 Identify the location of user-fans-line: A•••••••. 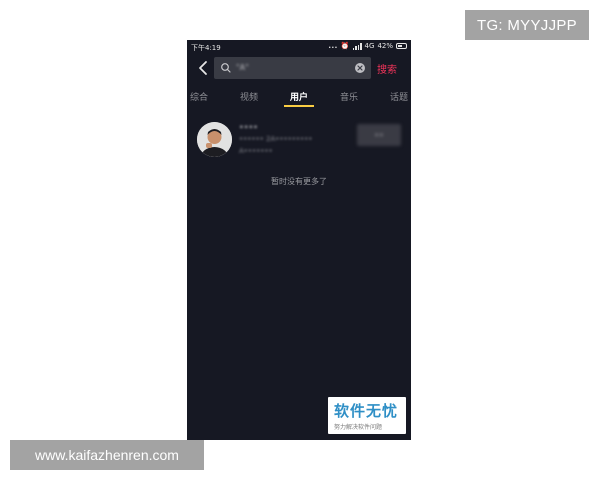
(256, 151).